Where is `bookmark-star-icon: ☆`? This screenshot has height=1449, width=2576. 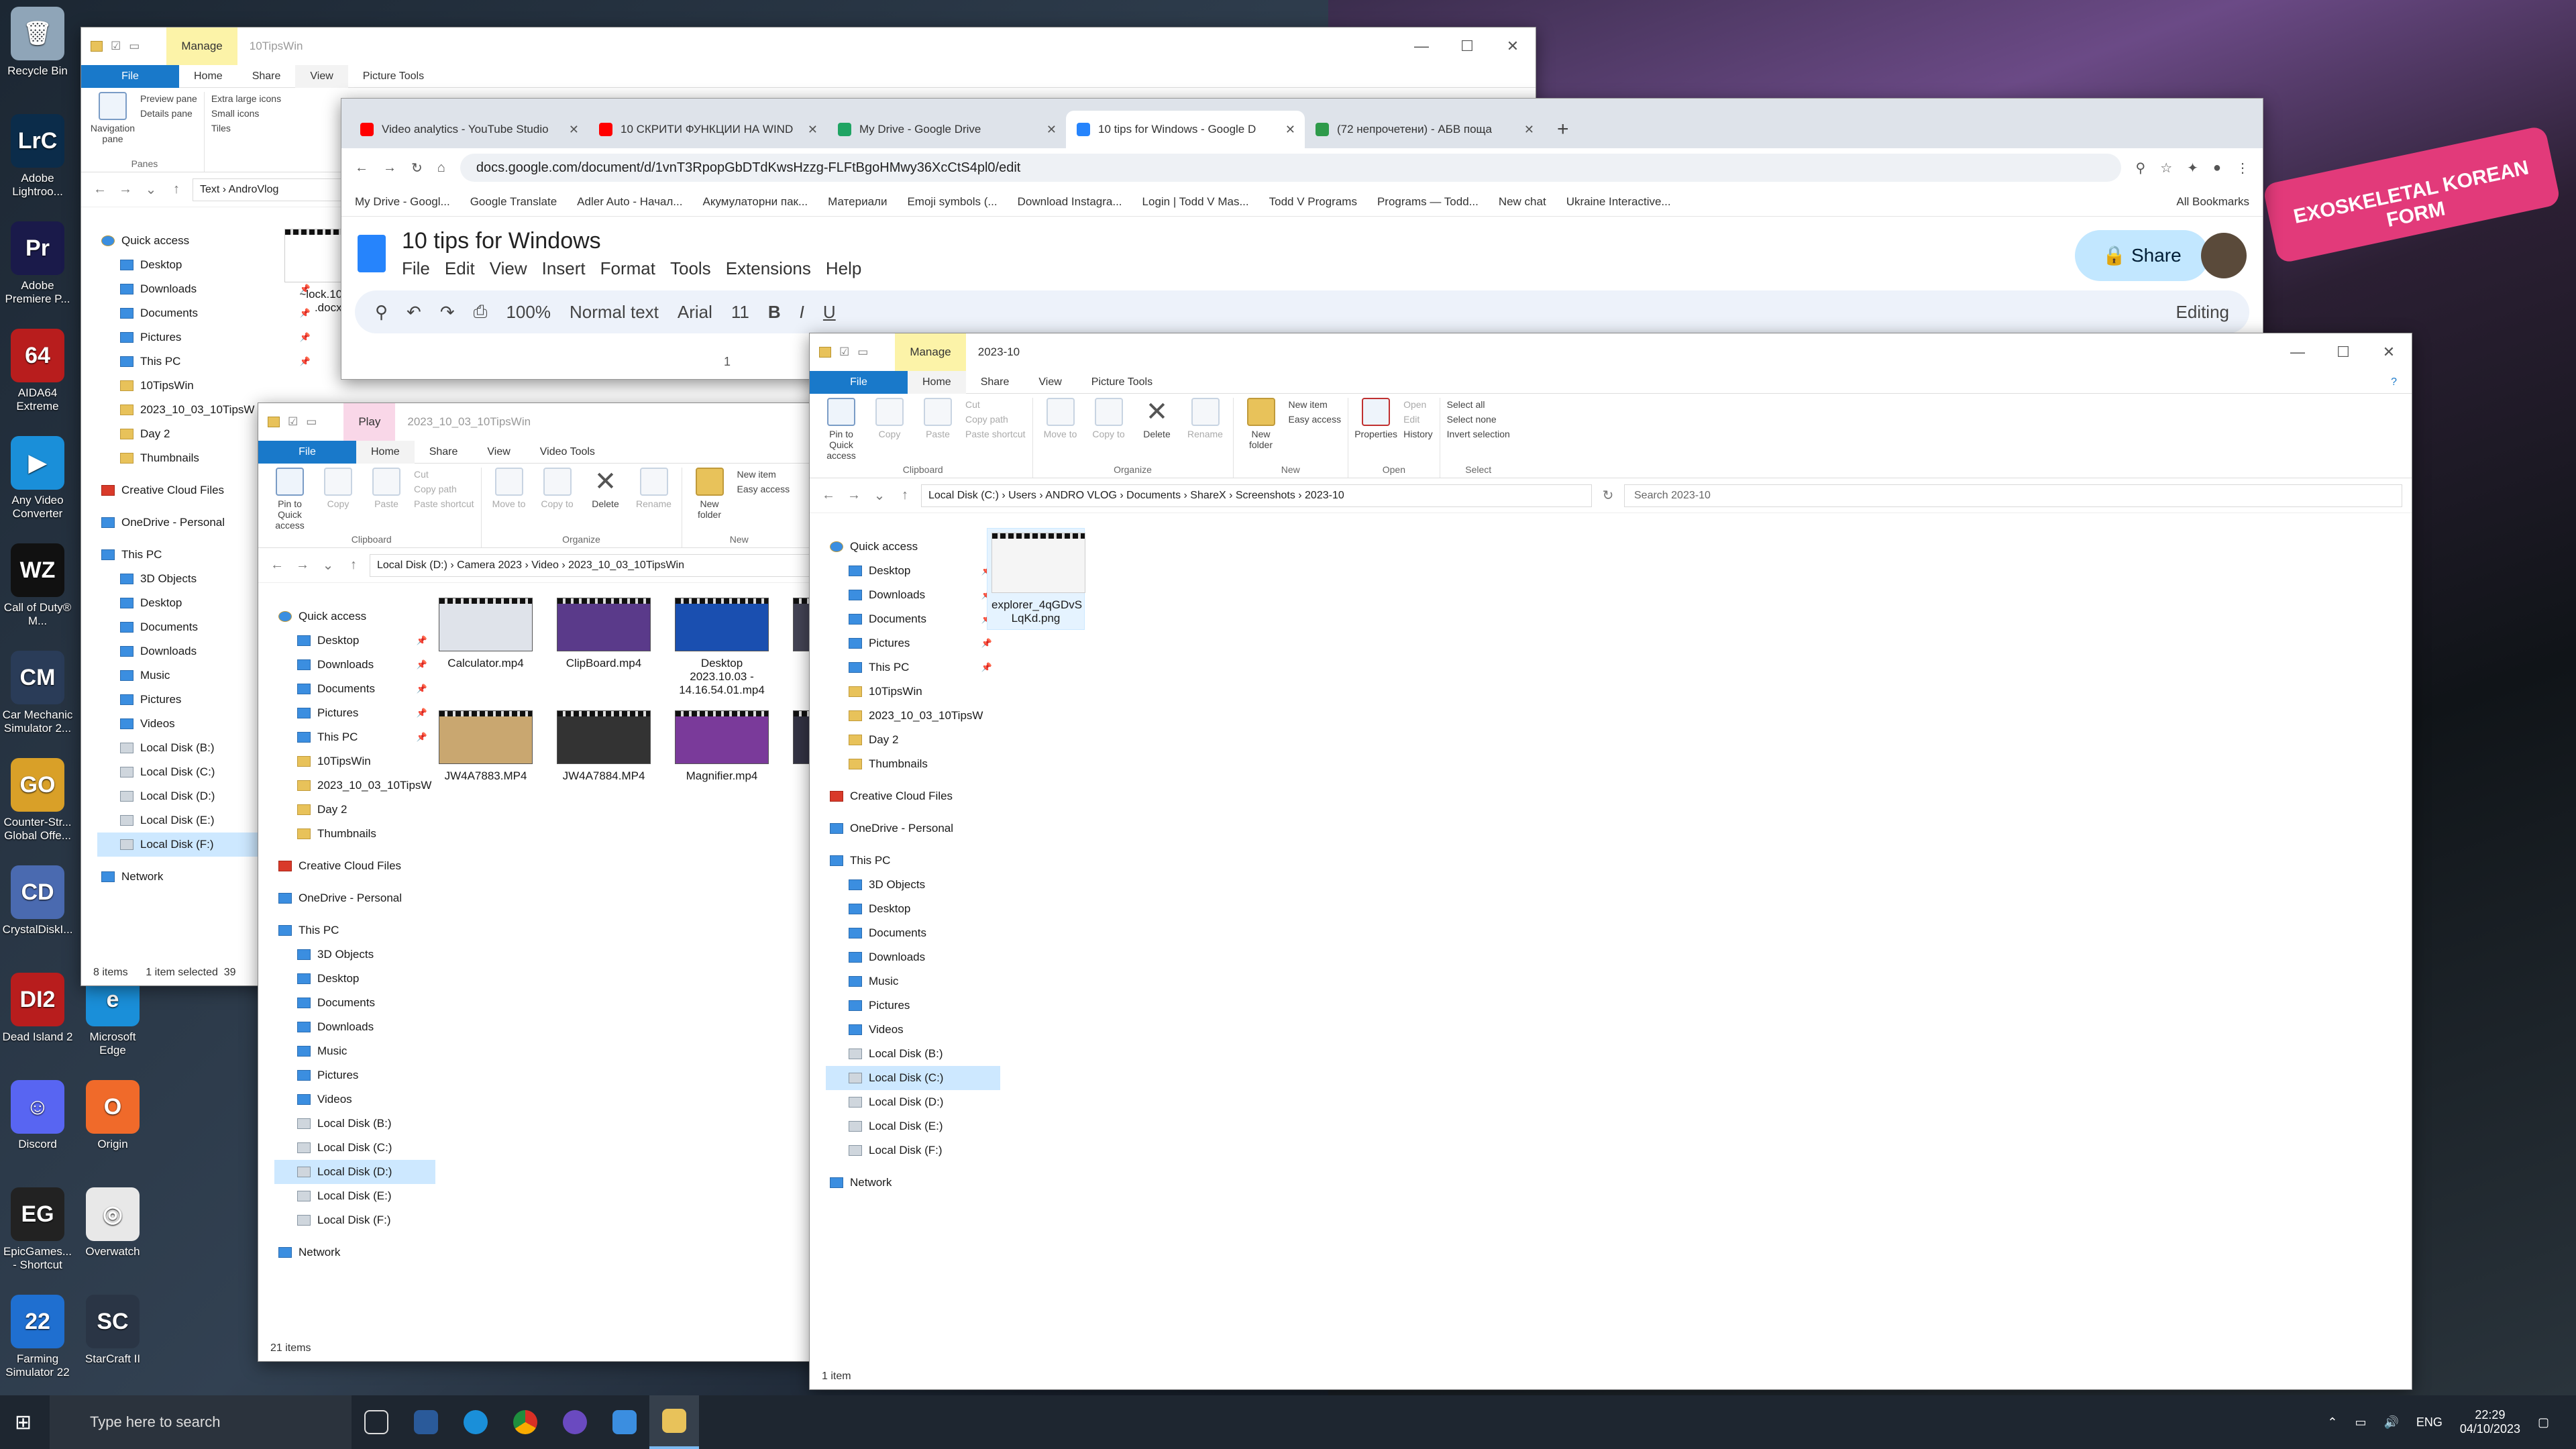
bookmark-star-icon: ☆ is located at coordinates (2166, 168).